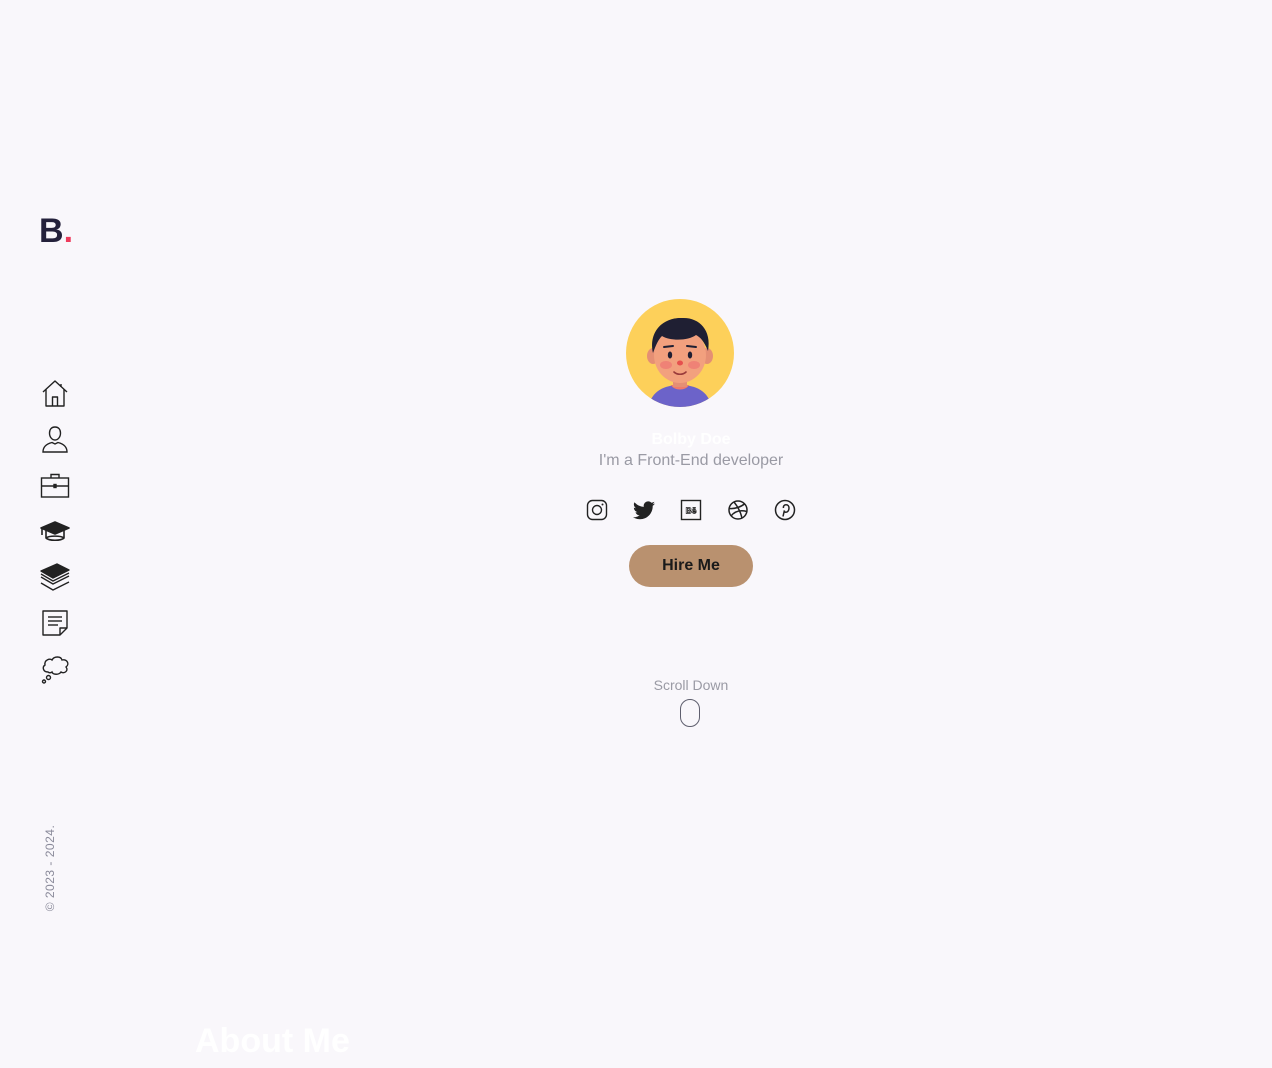 The image size is (1272, 1068). What do you see at coordinates (785, 510) in the screenshot?
I see `pinterest-icon` at bounding box center [785, 510].